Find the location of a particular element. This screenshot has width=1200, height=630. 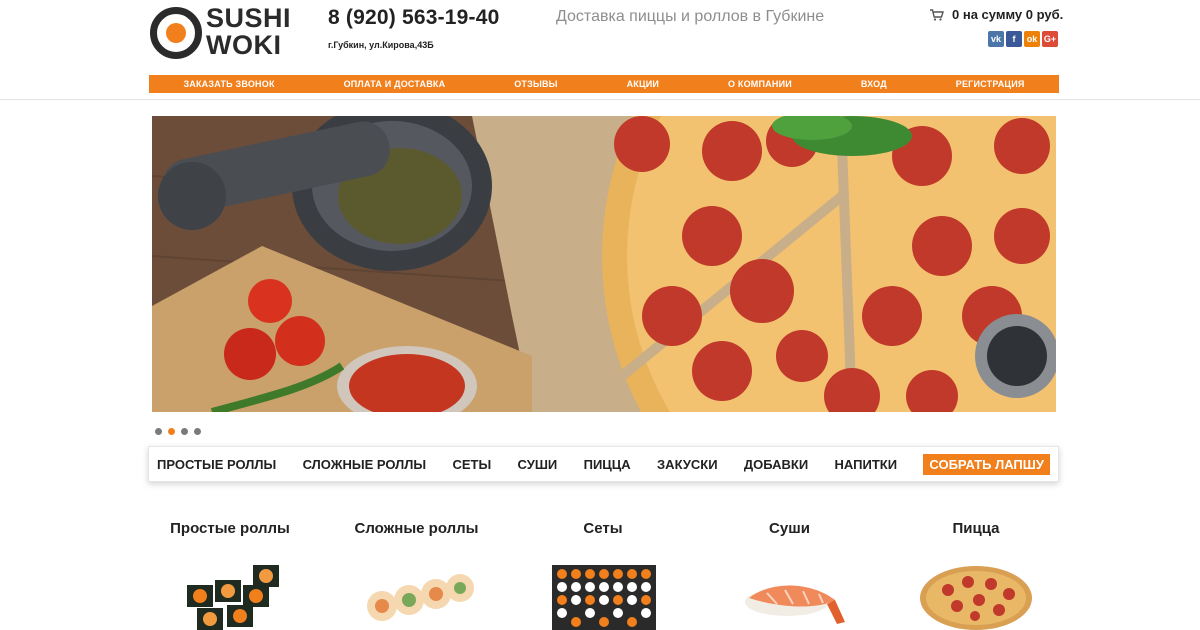

complex-rolls-image is located at coordinates (416, 595).